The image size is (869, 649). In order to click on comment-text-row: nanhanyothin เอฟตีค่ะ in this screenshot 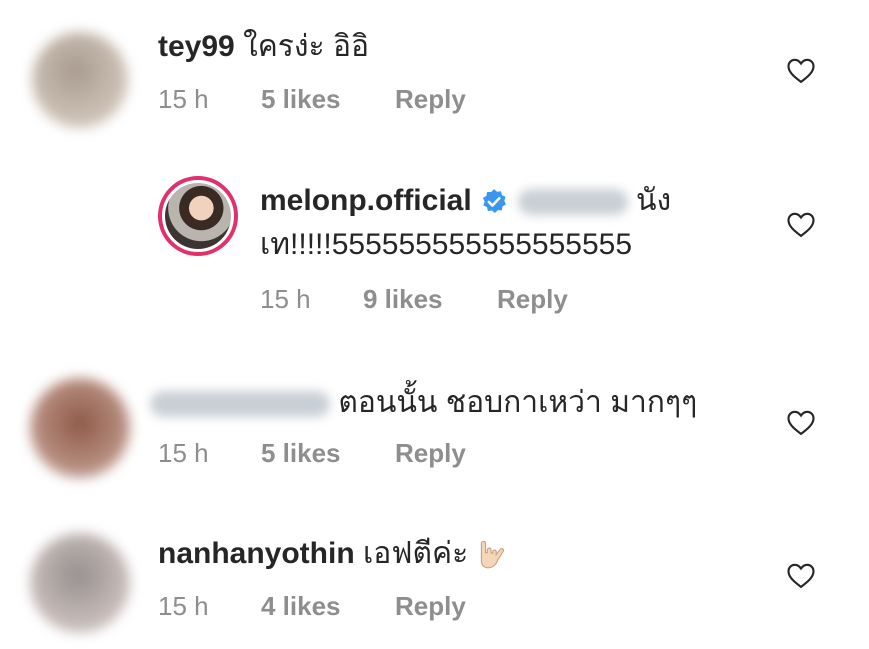, I will do `click(332, 554)`.